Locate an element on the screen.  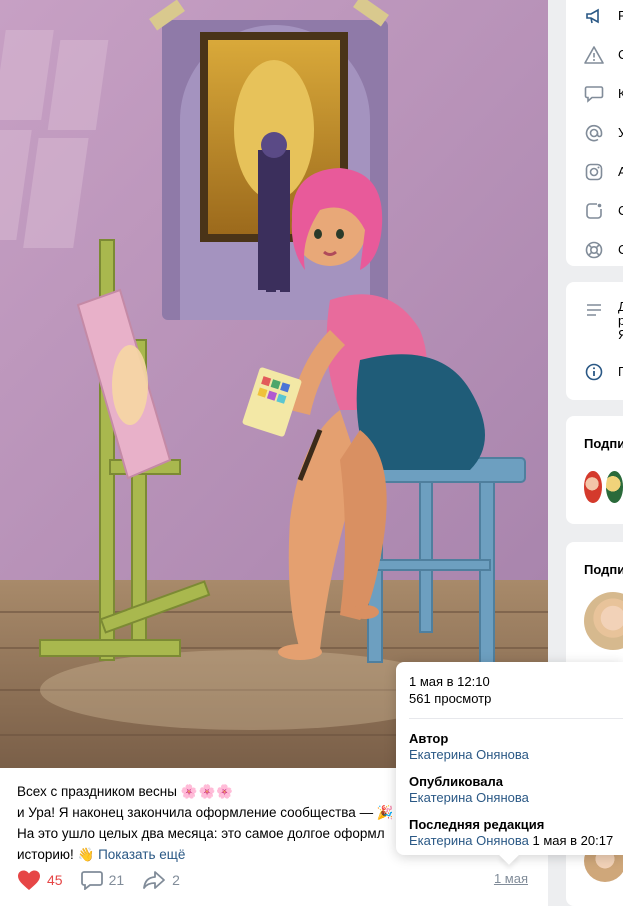
editor-link: Екатерина Онянова is located at coordinates (469, 840).